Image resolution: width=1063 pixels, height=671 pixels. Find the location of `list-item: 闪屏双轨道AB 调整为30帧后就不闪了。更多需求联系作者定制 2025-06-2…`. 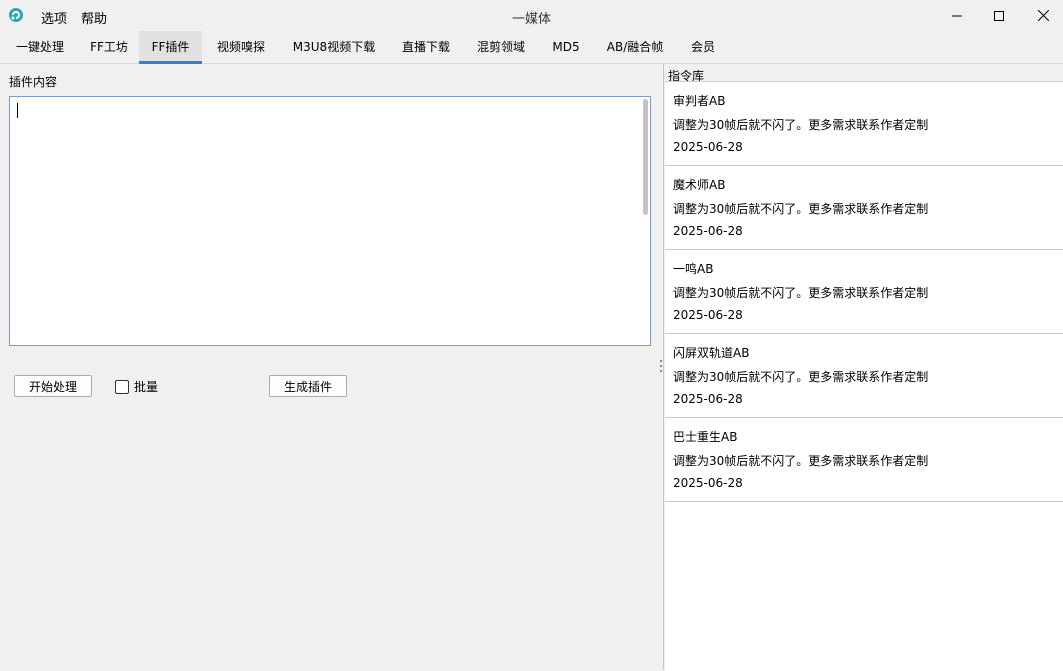

list-item: 闪屏双轨道AB 调整为30帧后就不闪了。更多需求联系作者定制 2025-06-2… is located at coordinates (864, 376).